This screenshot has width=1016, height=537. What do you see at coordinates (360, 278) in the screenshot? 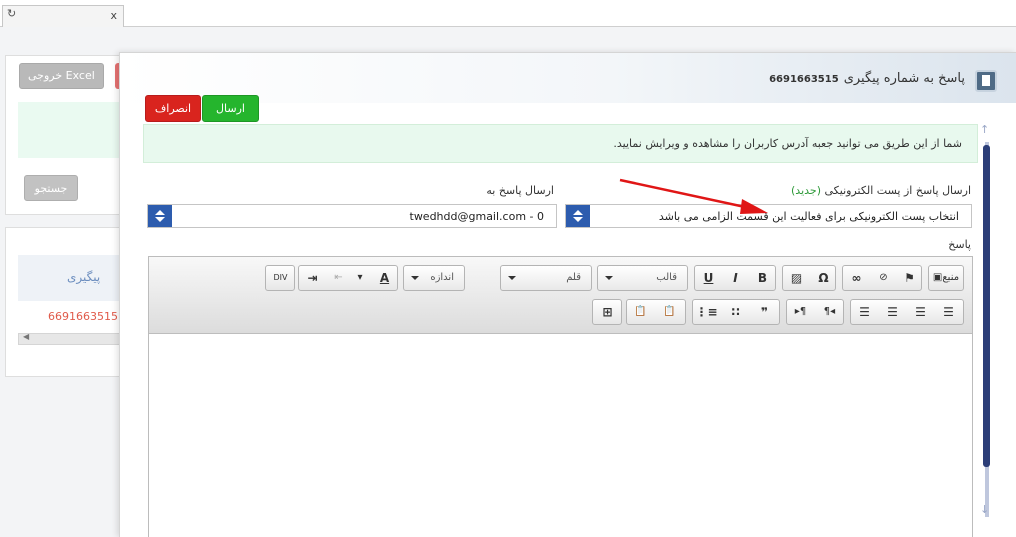
I see `color-chevron-icon: ▾` at bounding box center [360, 278].